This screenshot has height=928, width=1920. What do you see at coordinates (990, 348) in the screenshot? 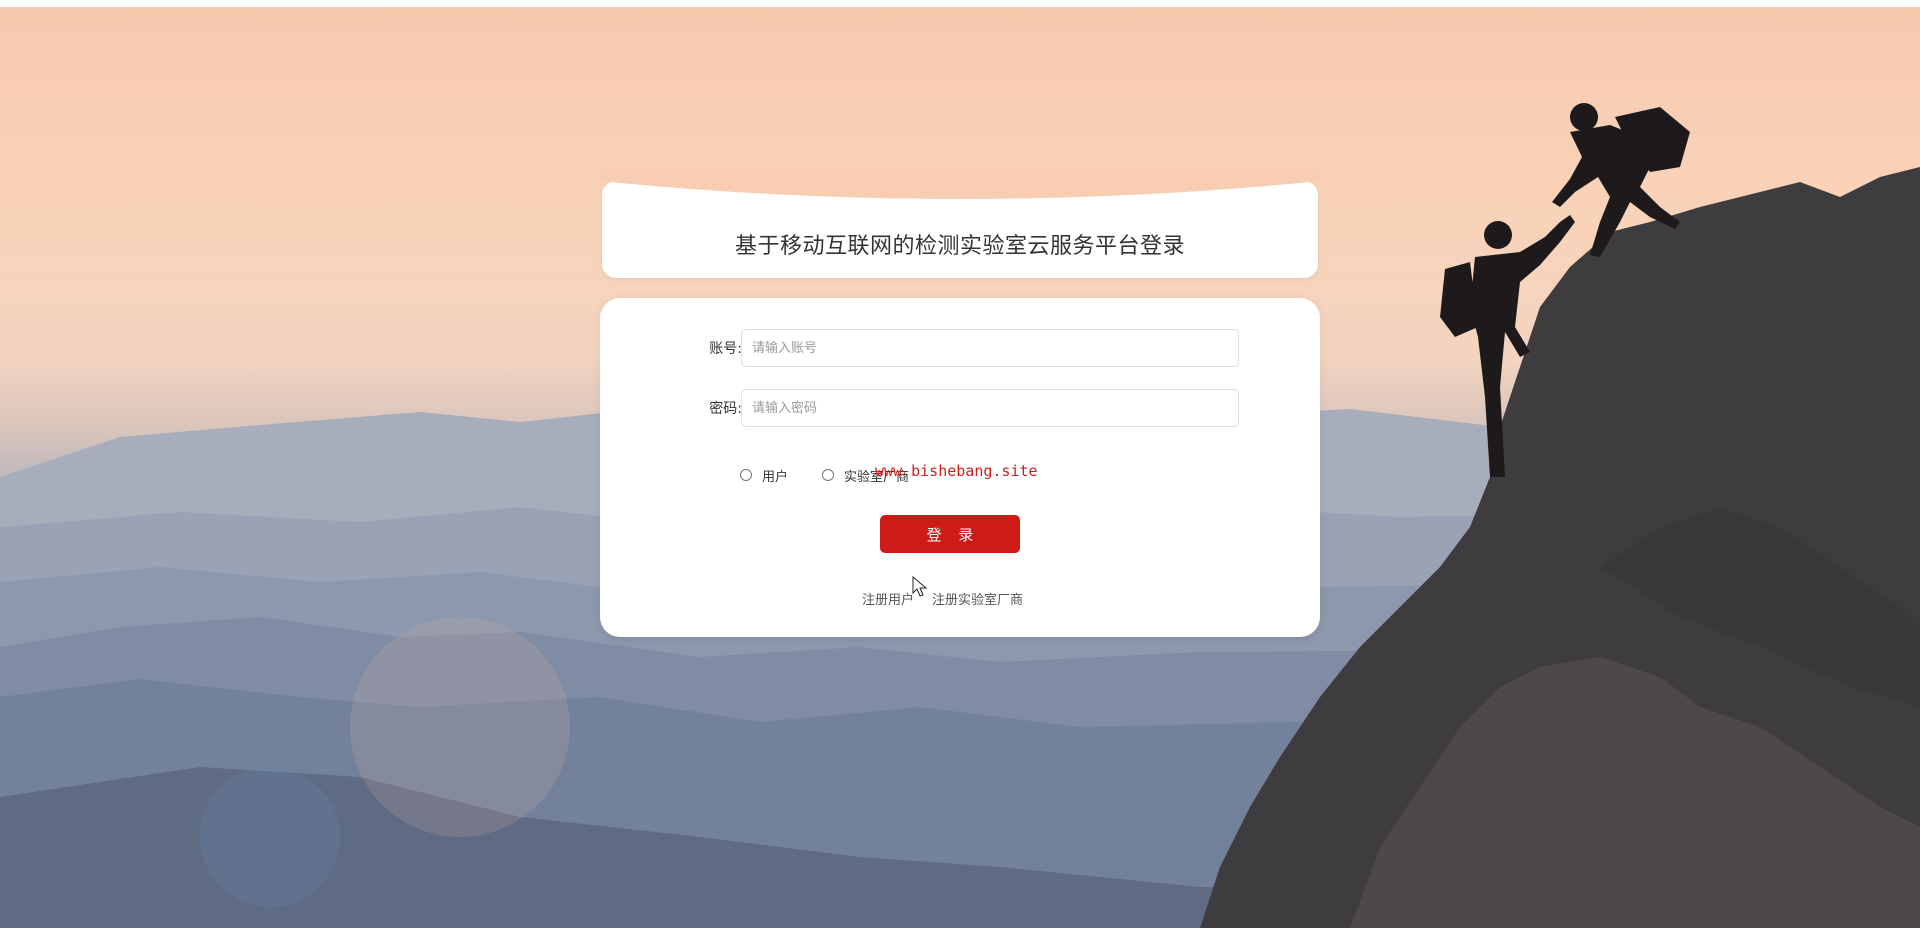
I see `account-input` at bounding box center [990, 348].